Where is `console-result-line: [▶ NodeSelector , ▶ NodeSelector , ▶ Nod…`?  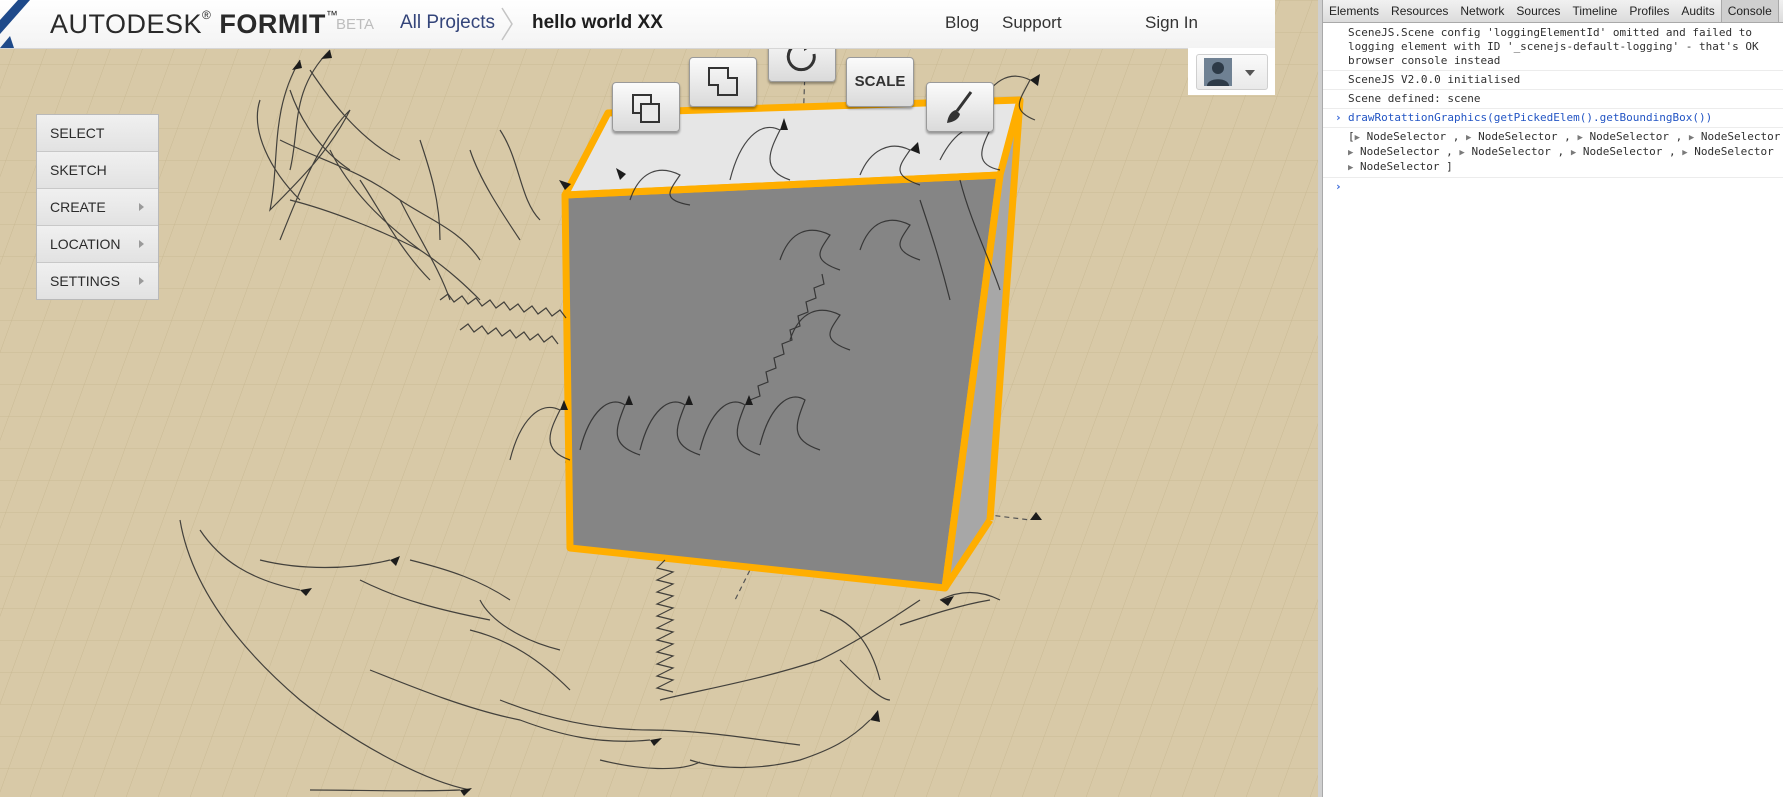
console-result-line: [▶ NodeSelector , ▶ NodeSelector , ▶ Nod… is located at coordinates (1564, 136).